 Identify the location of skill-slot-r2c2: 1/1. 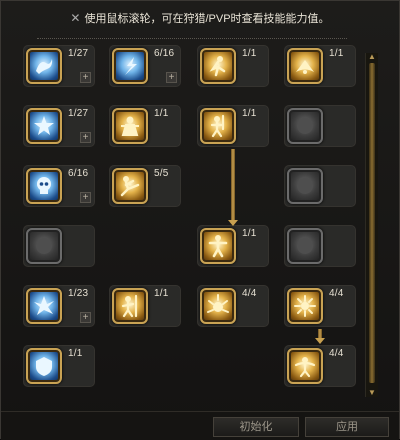
(145, 126).